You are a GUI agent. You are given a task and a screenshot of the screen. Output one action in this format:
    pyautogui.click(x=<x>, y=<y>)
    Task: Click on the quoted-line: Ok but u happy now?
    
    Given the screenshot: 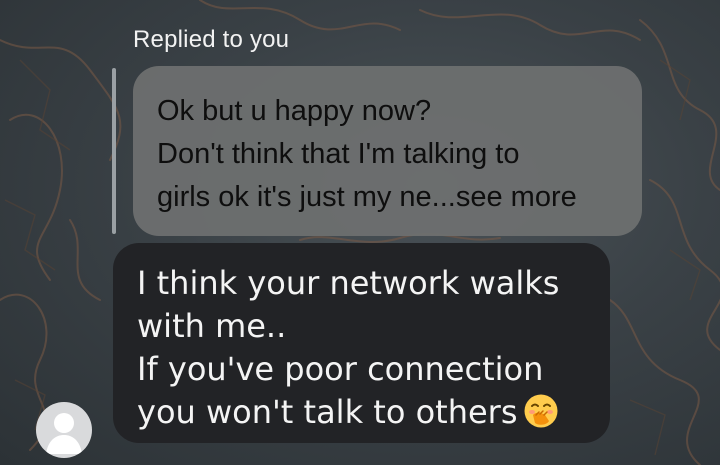 What is the action you would take?
    pyautogui.click(x=294, y=111)
    